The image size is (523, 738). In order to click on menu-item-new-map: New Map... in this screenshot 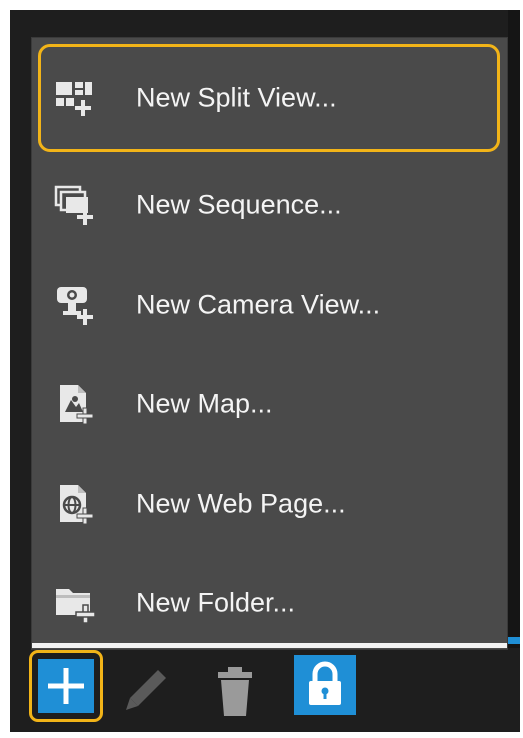, I will do `click(269, 404)`.